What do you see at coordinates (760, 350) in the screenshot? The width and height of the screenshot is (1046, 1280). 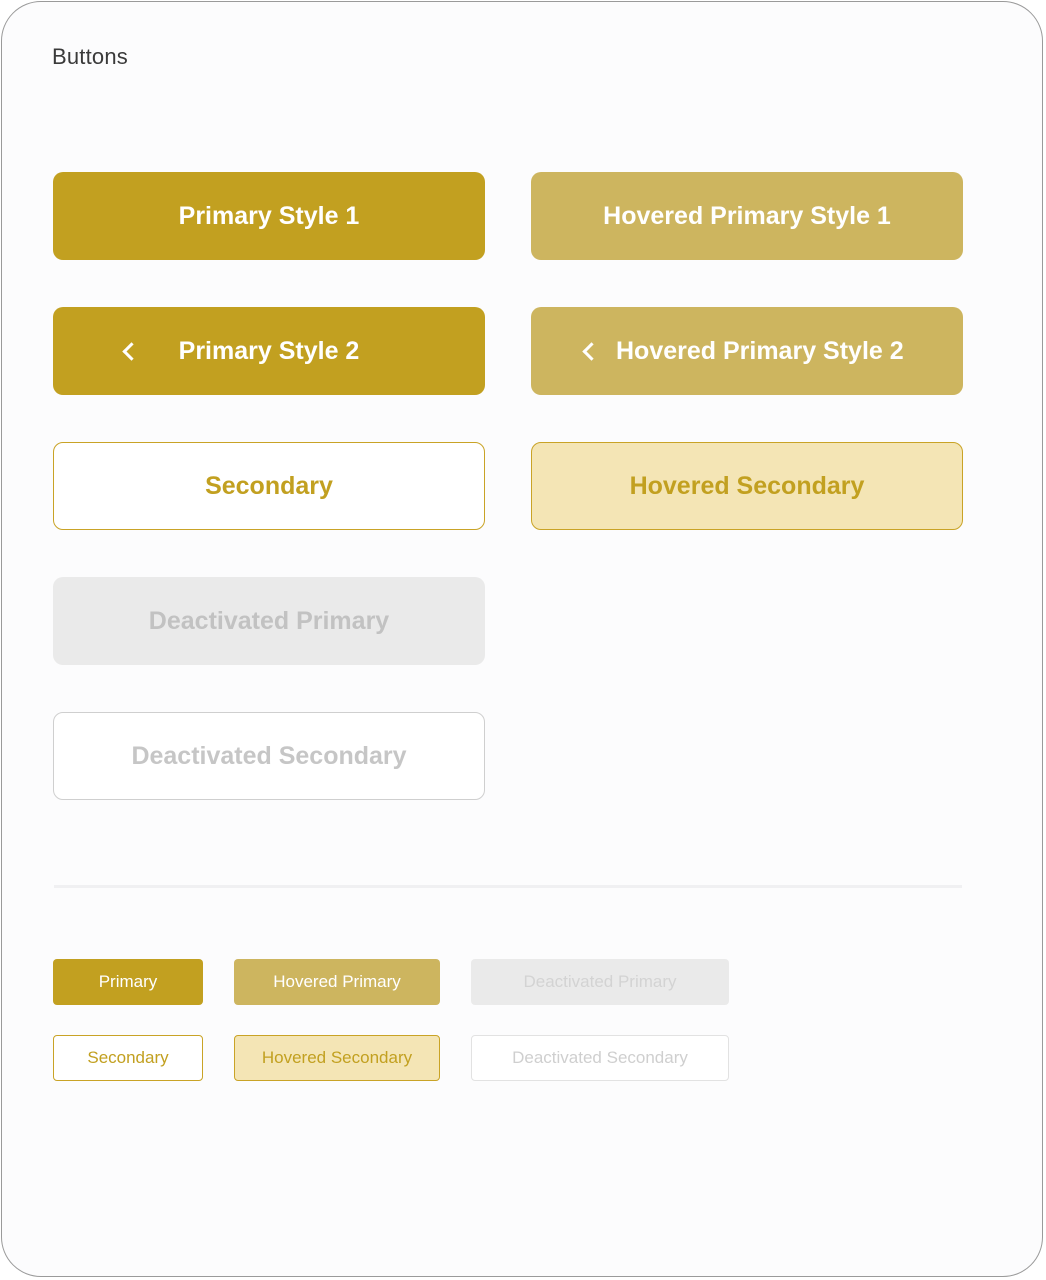 I see `button-label: Hovered Primary Style 2` at bounding box center [760, 350].